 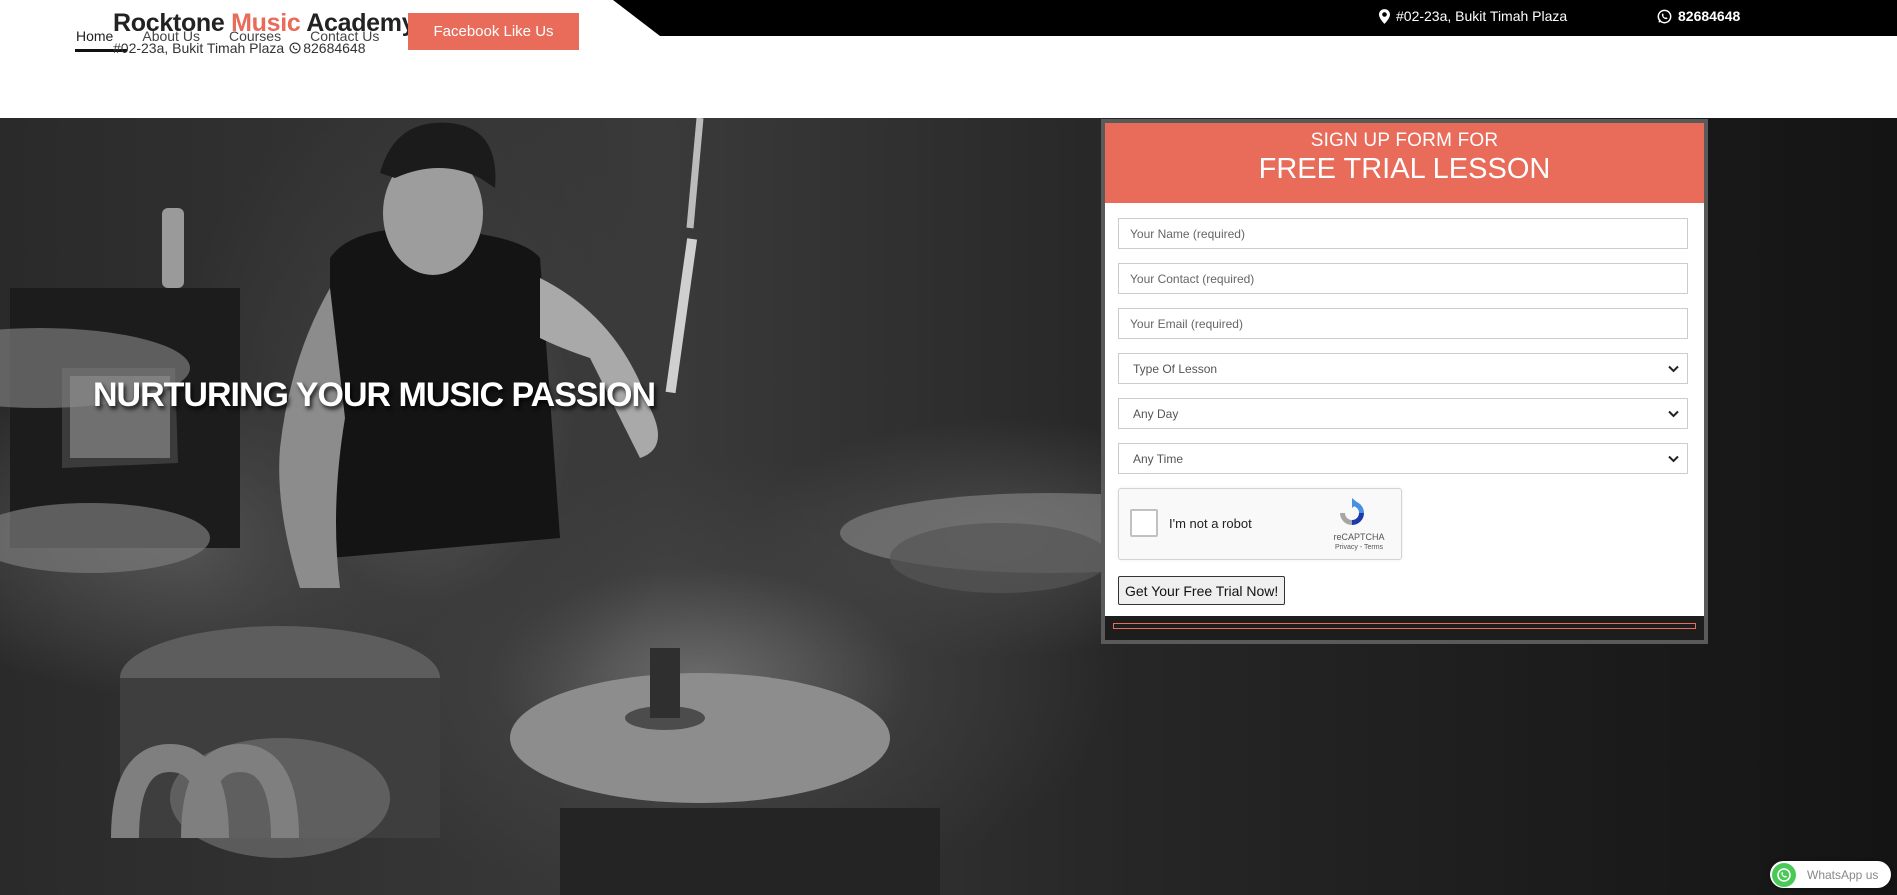 What do you see at coordinates (1843, 874) in the screenshot?
I see `whatsapp-label: WhatsApp us` at bounding box center [1843, 874].